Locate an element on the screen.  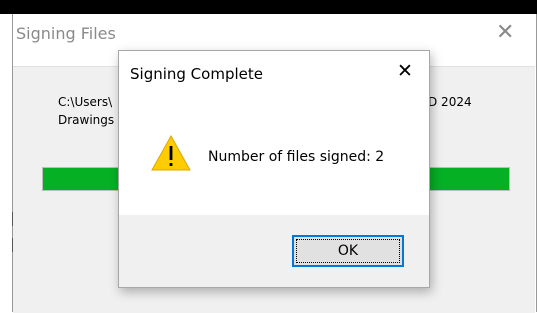
dialog-footer: OK is located at coordinates (274, 251).